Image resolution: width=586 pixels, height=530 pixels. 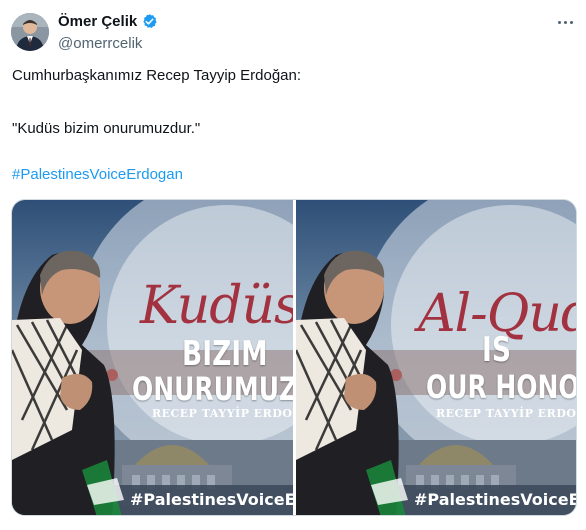 I want to click on avatar, so click(x=30, y=32).